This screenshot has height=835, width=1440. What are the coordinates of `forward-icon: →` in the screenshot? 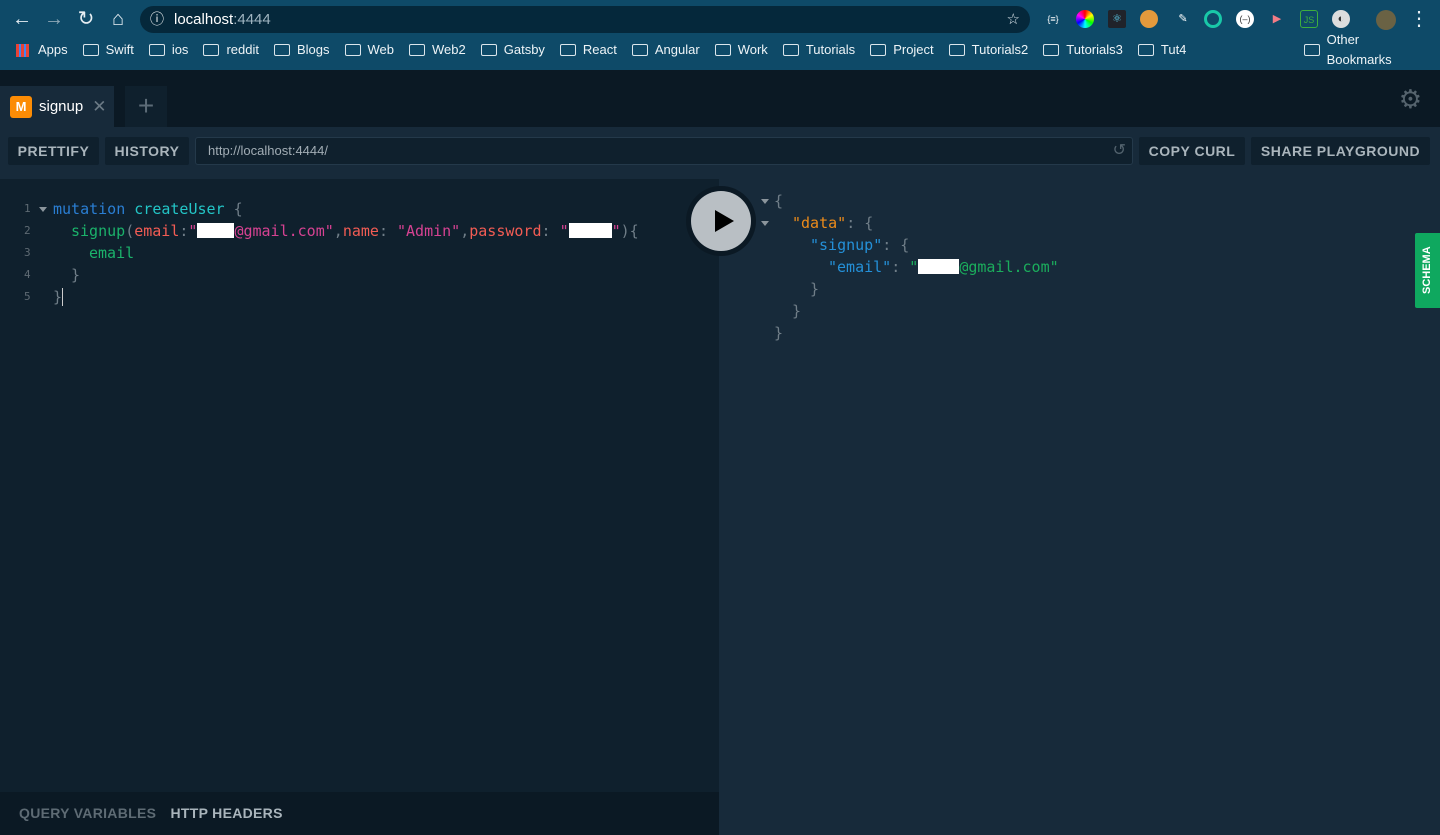 It's located at (54, 19).